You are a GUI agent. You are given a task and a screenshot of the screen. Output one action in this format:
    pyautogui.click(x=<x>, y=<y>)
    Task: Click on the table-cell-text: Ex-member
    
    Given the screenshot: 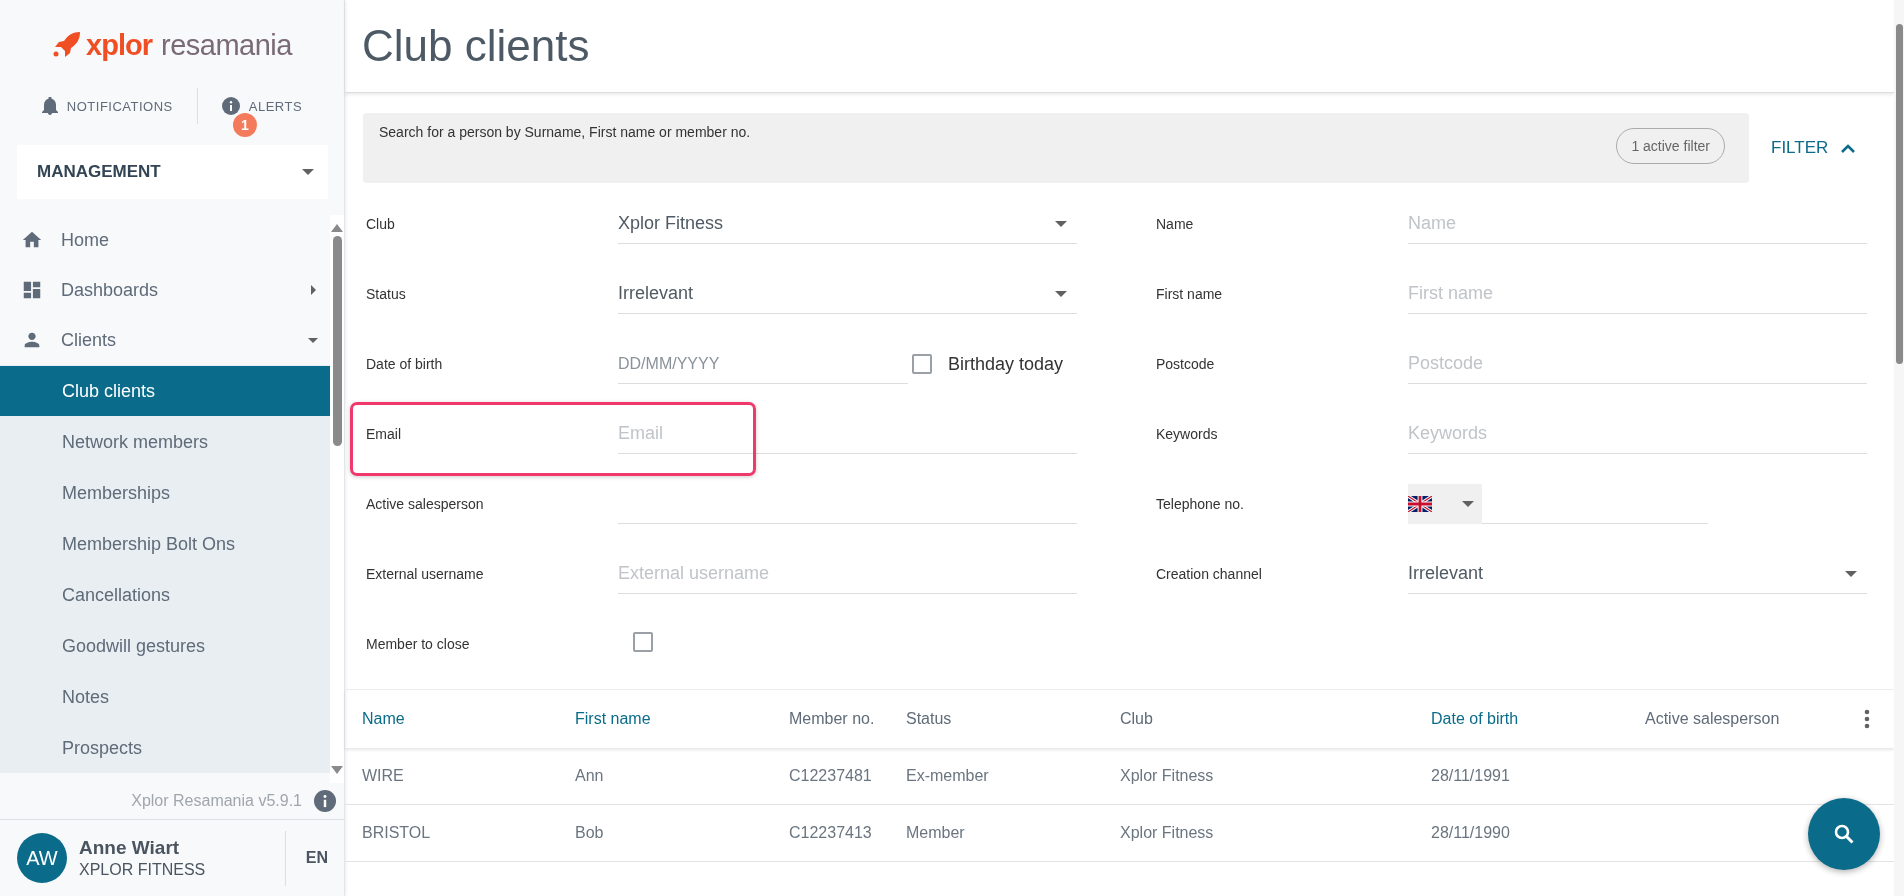 What is the action you would take?
    pyautogui.click(x=948, y=776)
    